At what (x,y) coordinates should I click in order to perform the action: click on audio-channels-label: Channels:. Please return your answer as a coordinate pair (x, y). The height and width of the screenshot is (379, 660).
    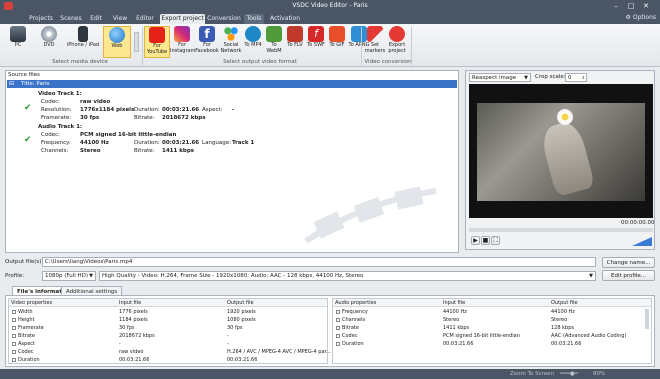
    Looking at the image, I should click on (55, 151).